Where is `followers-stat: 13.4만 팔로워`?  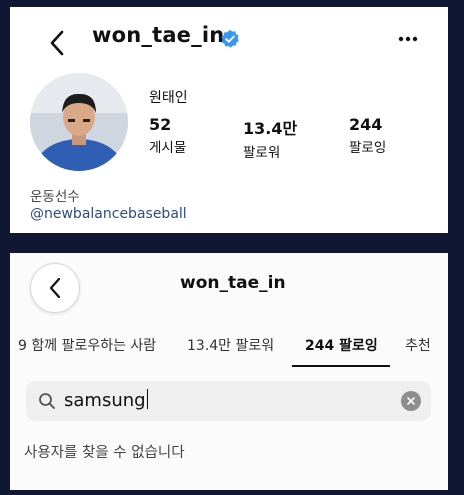 followers-stat: 13.4만 팔로워 is located at coordinates (270, 138).